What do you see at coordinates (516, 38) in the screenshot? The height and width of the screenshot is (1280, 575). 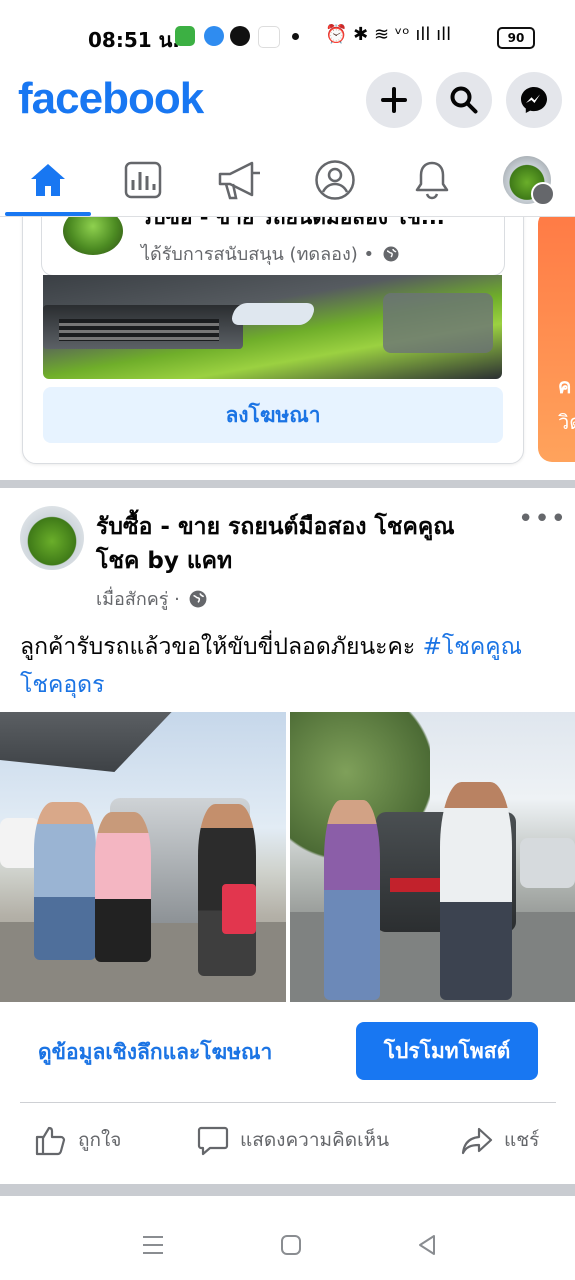 I see `battery-indicator: 90` at bounding box center [516, 38].